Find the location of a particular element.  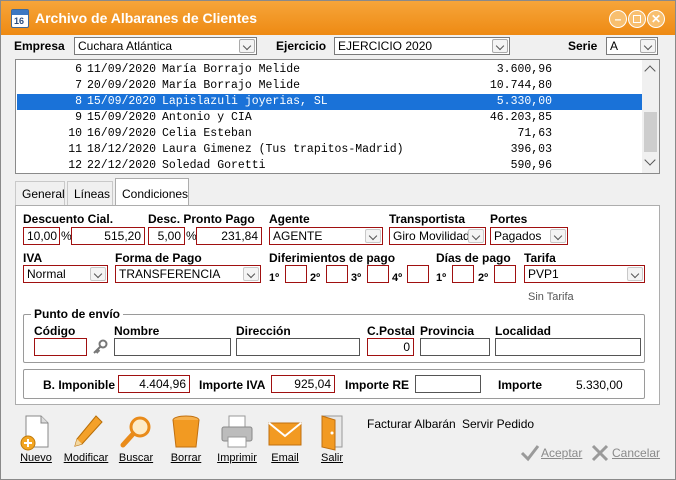

list-item-client: Laura Gimenez (Tus trapitos-Madrid) is located at coordinates (283, 149).